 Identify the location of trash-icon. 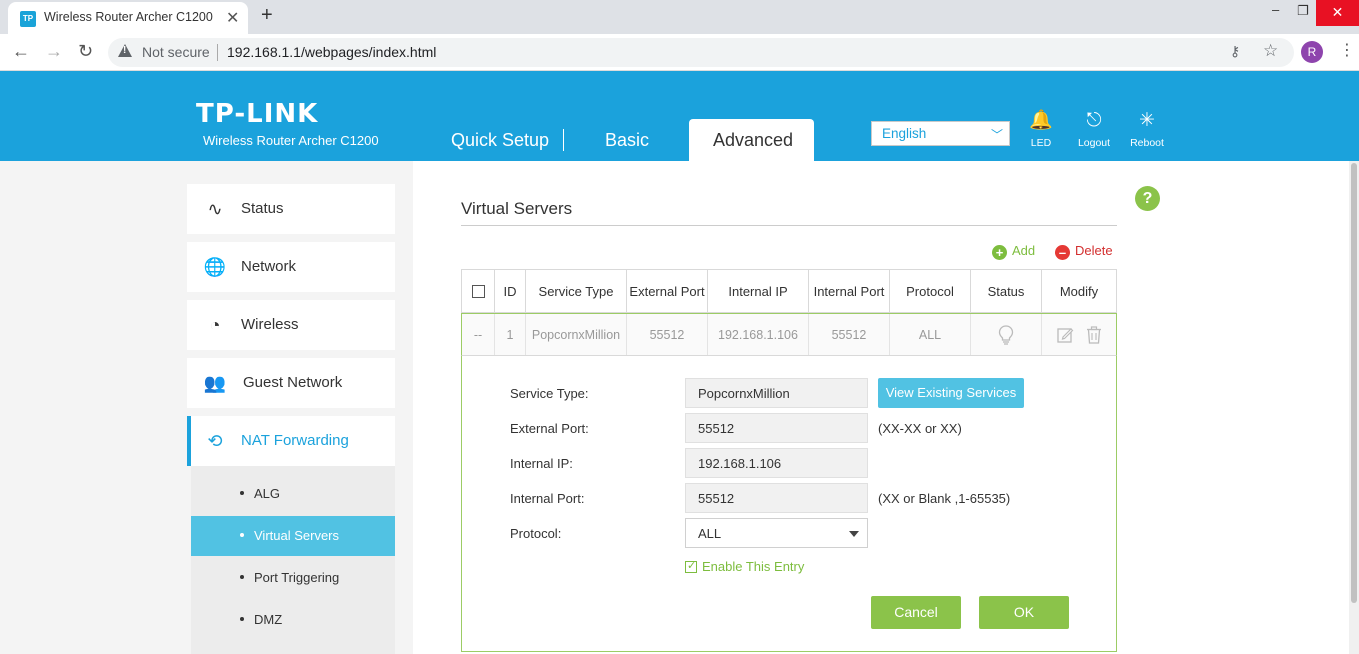
(1094, 334).